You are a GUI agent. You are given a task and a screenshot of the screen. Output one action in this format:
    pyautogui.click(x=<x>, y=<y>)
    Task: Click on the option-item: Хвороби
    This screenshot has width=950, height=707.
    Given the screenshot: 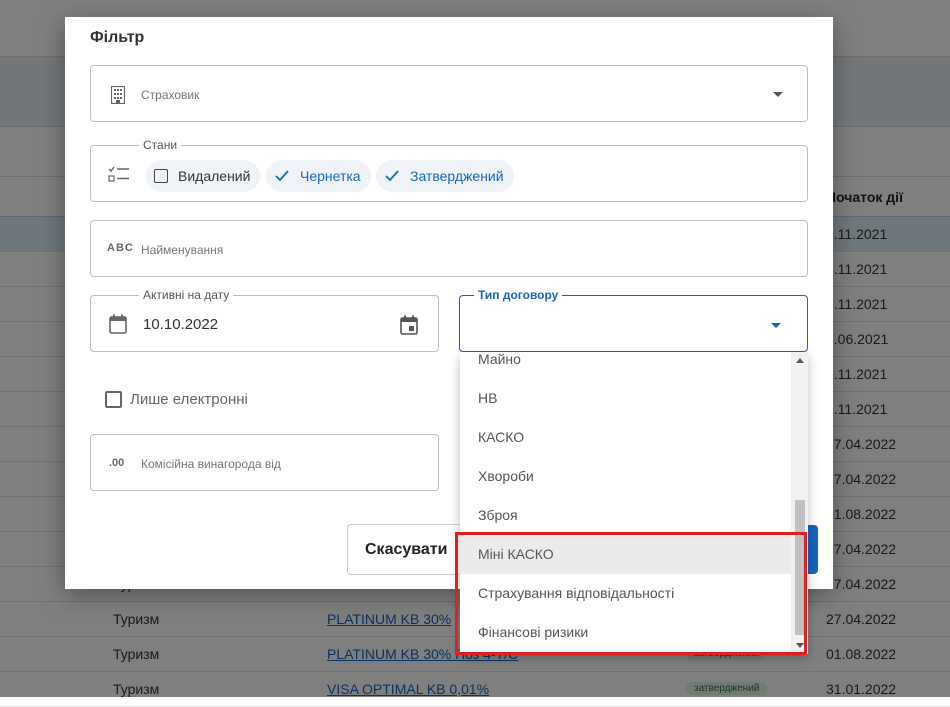 What is the action you would take?
    pyautogui.click(x=625, y=476)
    